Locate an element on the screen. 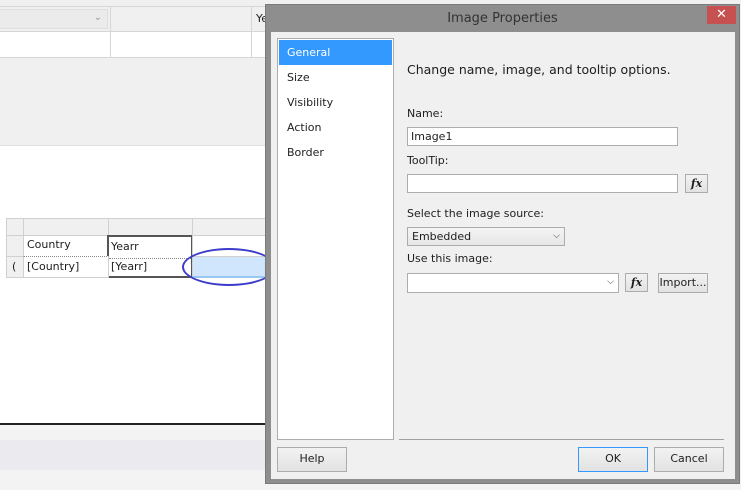 This screenshot has width=741, height=490. nav-item-general: General is located at coordinates (335, 52).